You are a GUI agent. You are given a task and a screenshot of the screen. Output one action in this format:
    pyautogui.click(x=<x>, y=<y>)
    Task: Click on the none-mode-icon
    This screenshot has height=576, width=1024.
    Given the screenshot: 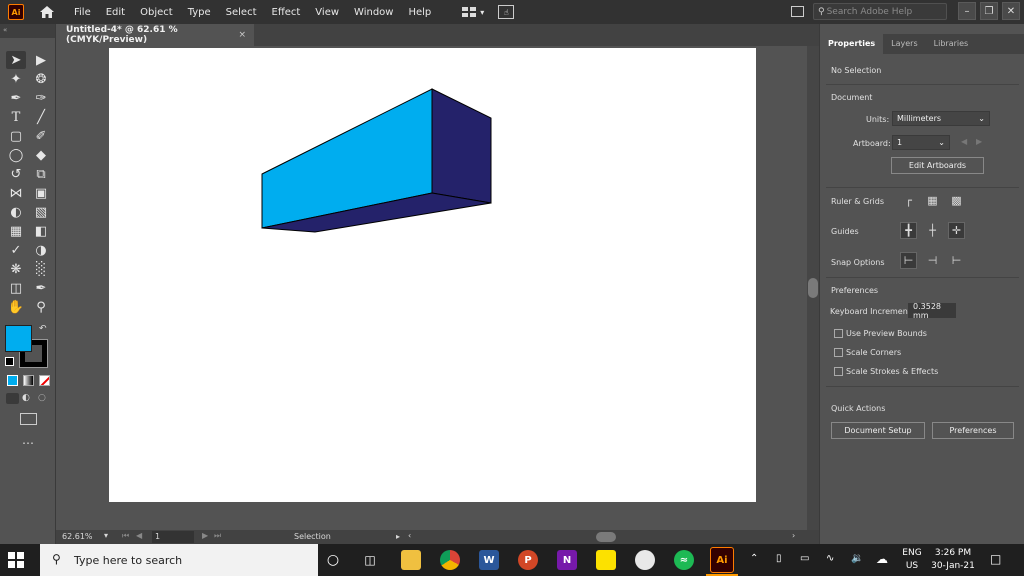 What is the action you would take?
    pyautogui.click(x=44, y=380)
    